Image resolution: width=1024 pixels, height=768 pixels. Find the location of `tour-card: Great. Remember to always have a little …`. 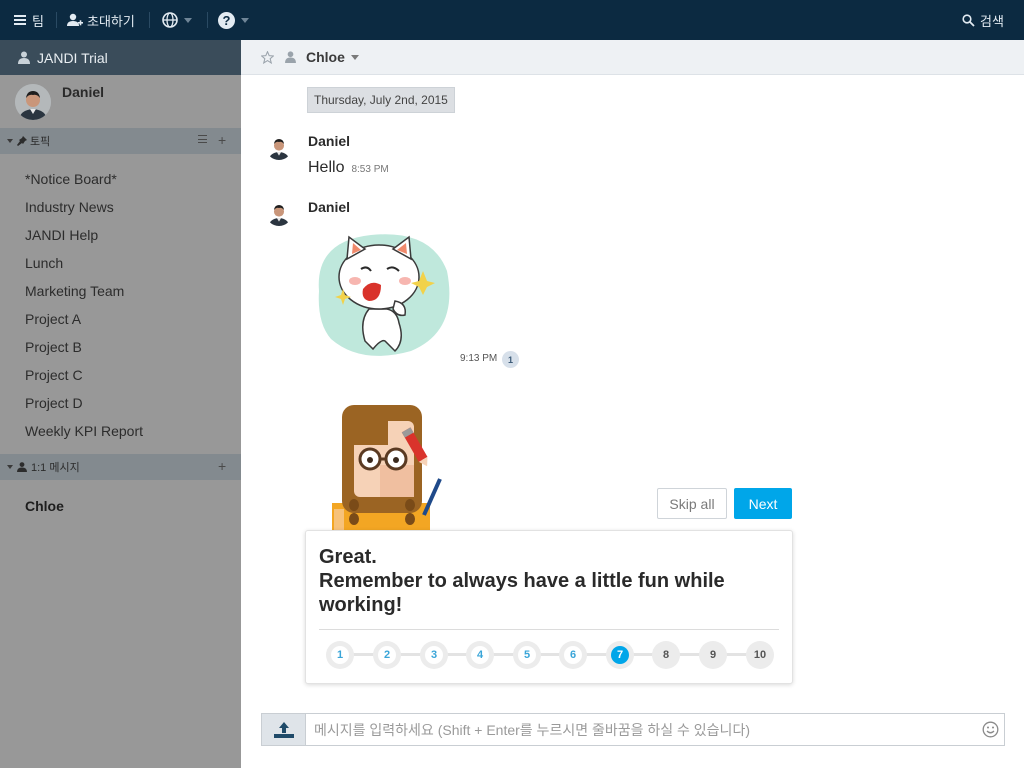

tour-card: Great. Remember to always have a little … is located at coordinates (549, 607).